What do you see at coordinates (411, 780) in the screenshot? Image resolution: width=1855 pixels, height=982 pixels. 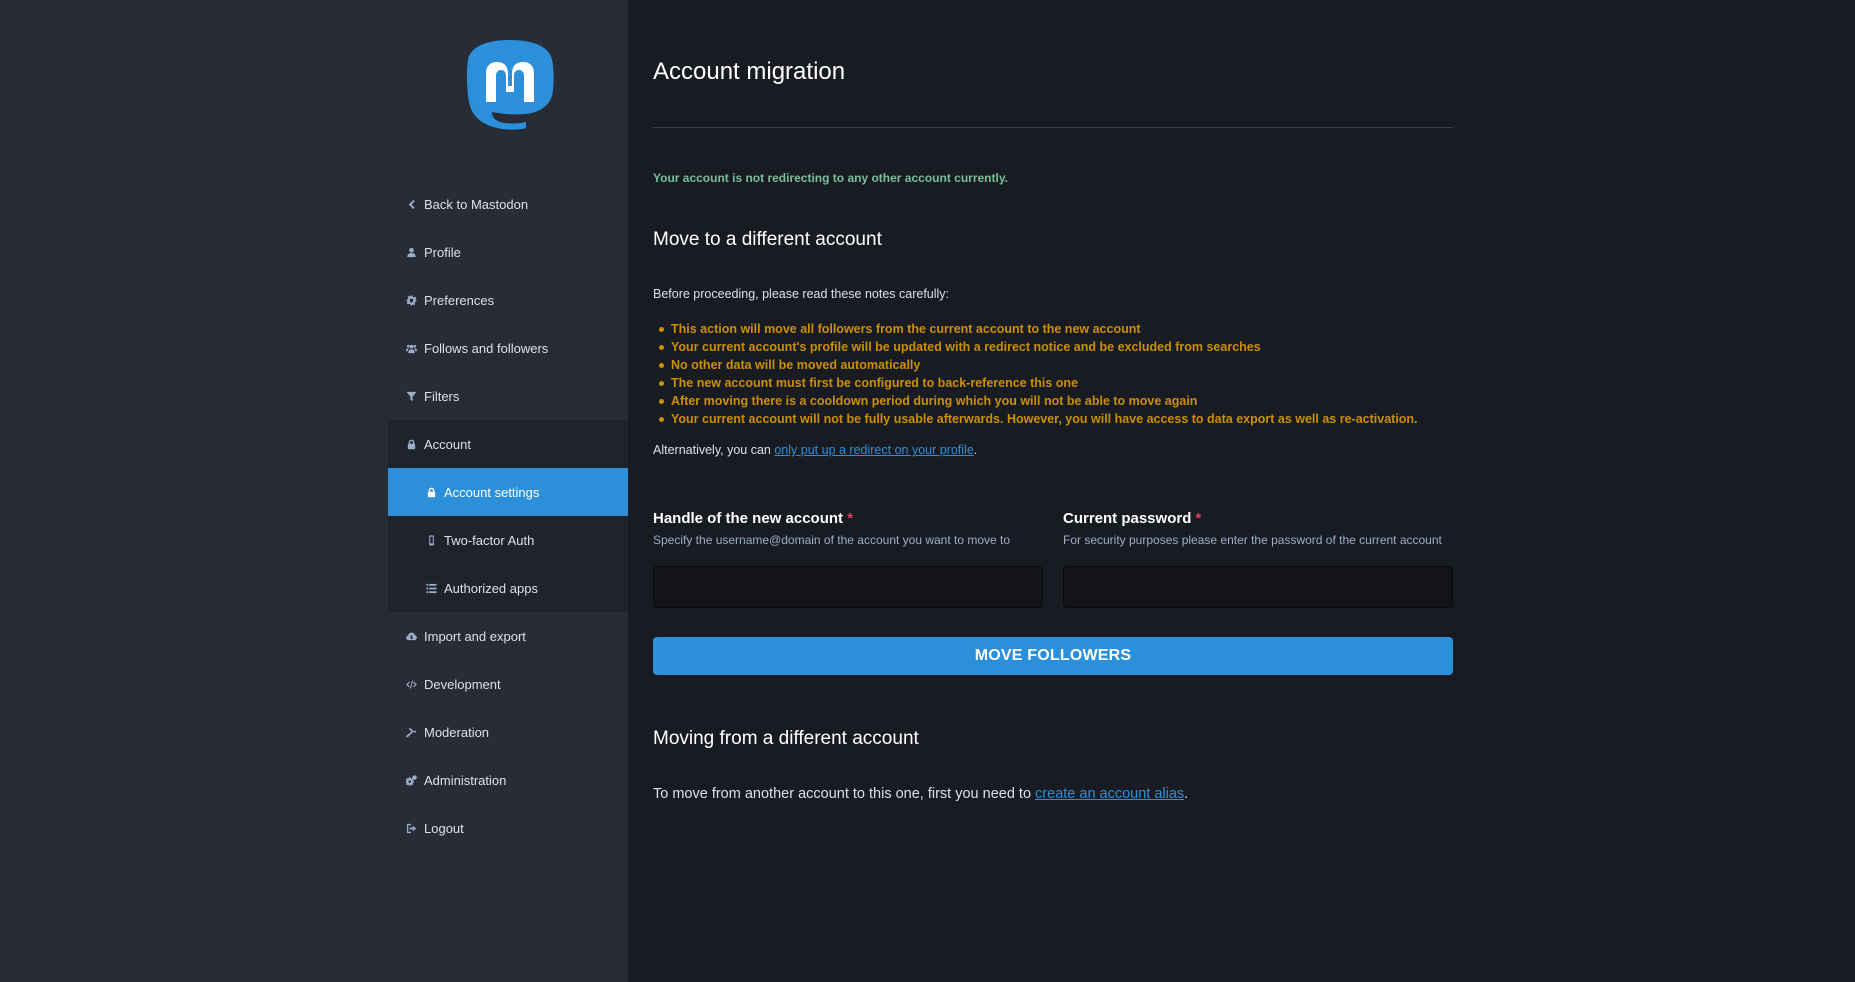 I see `cogs-icon` at bounding box center [411, 780].